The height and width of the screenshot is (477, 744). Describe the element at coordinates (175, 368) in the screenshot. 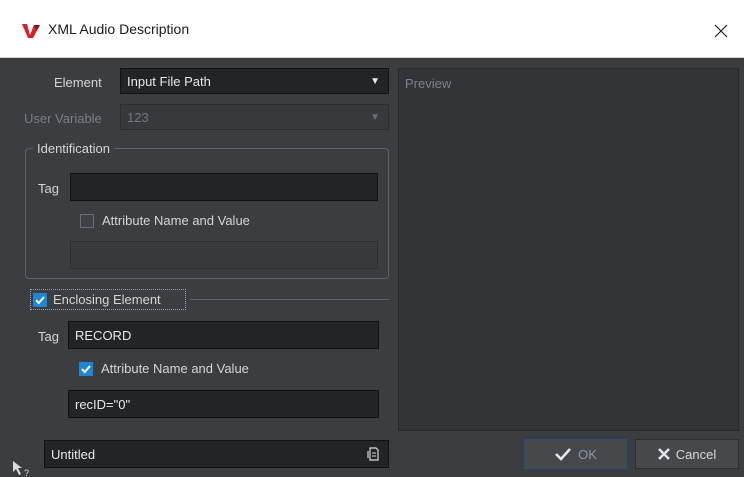

I see `enclosing-attribute-label: Attribute Name and Value` at that location.